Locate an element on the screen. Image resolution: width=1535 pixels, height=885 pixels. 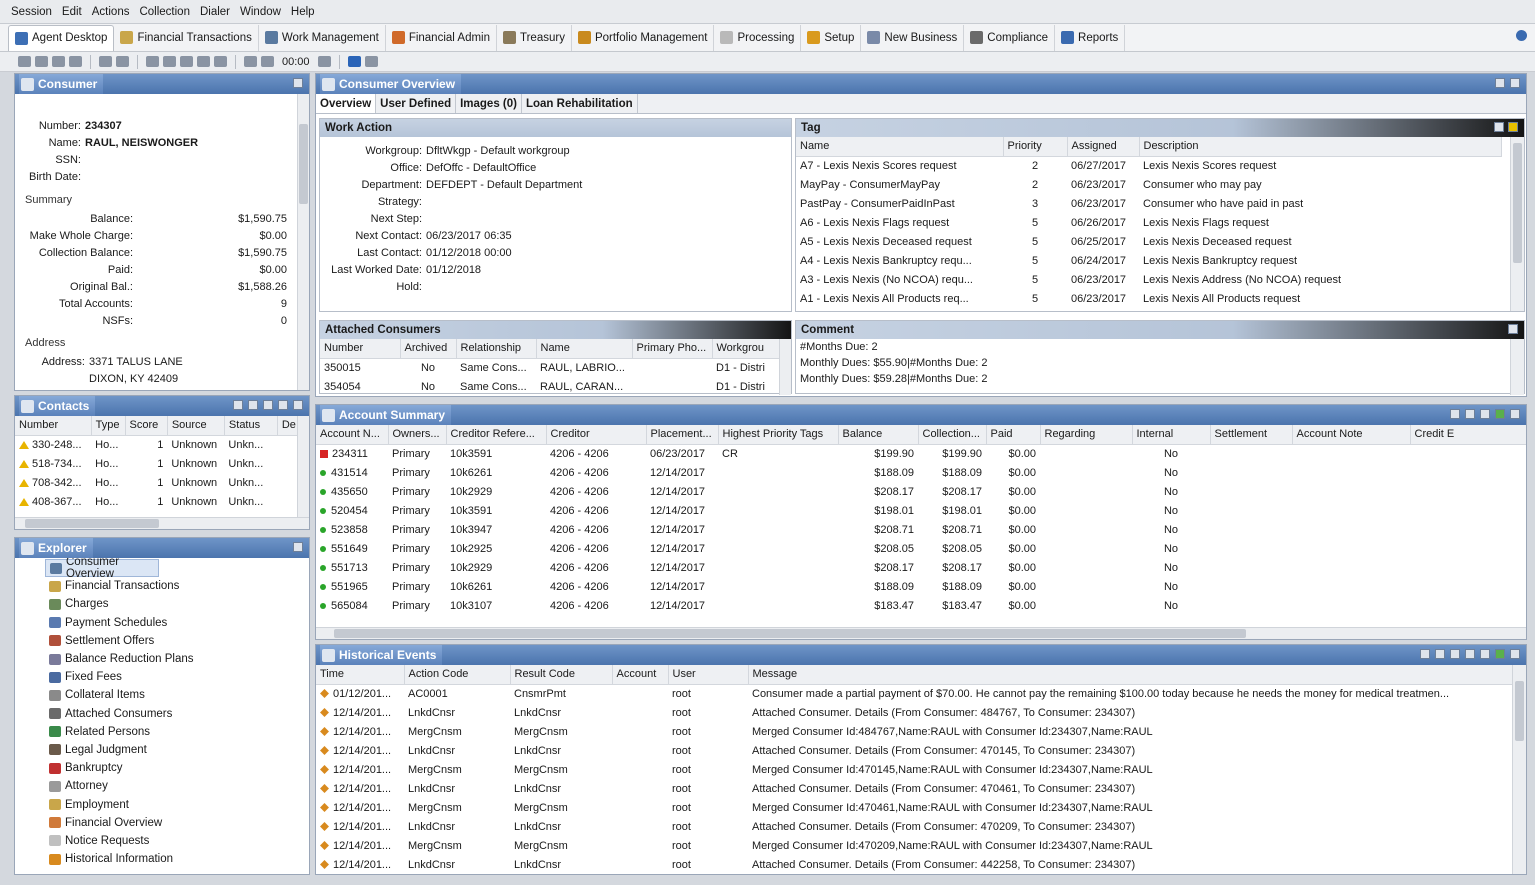
layout-icon is located at coordinates (1500, 83).